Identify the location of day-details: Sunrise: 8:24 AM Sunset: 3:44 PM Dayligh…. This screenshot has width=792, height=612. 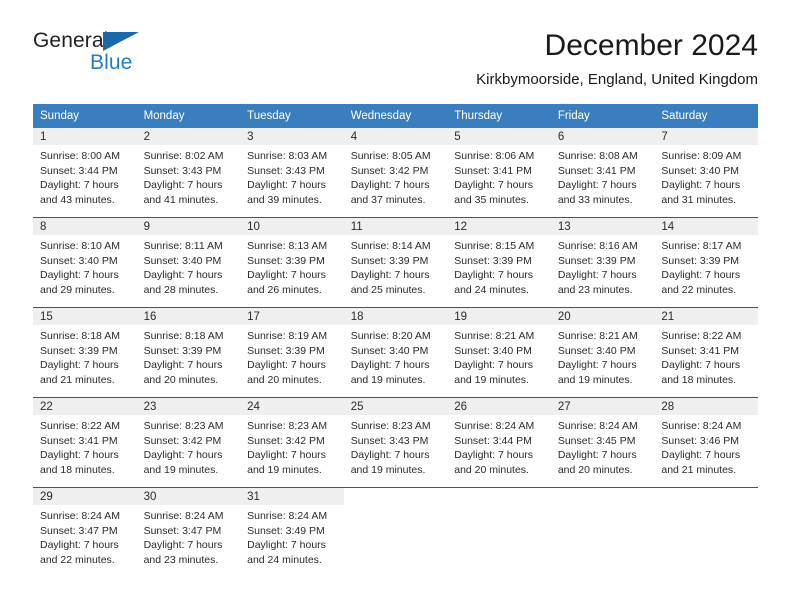
(499, 446).